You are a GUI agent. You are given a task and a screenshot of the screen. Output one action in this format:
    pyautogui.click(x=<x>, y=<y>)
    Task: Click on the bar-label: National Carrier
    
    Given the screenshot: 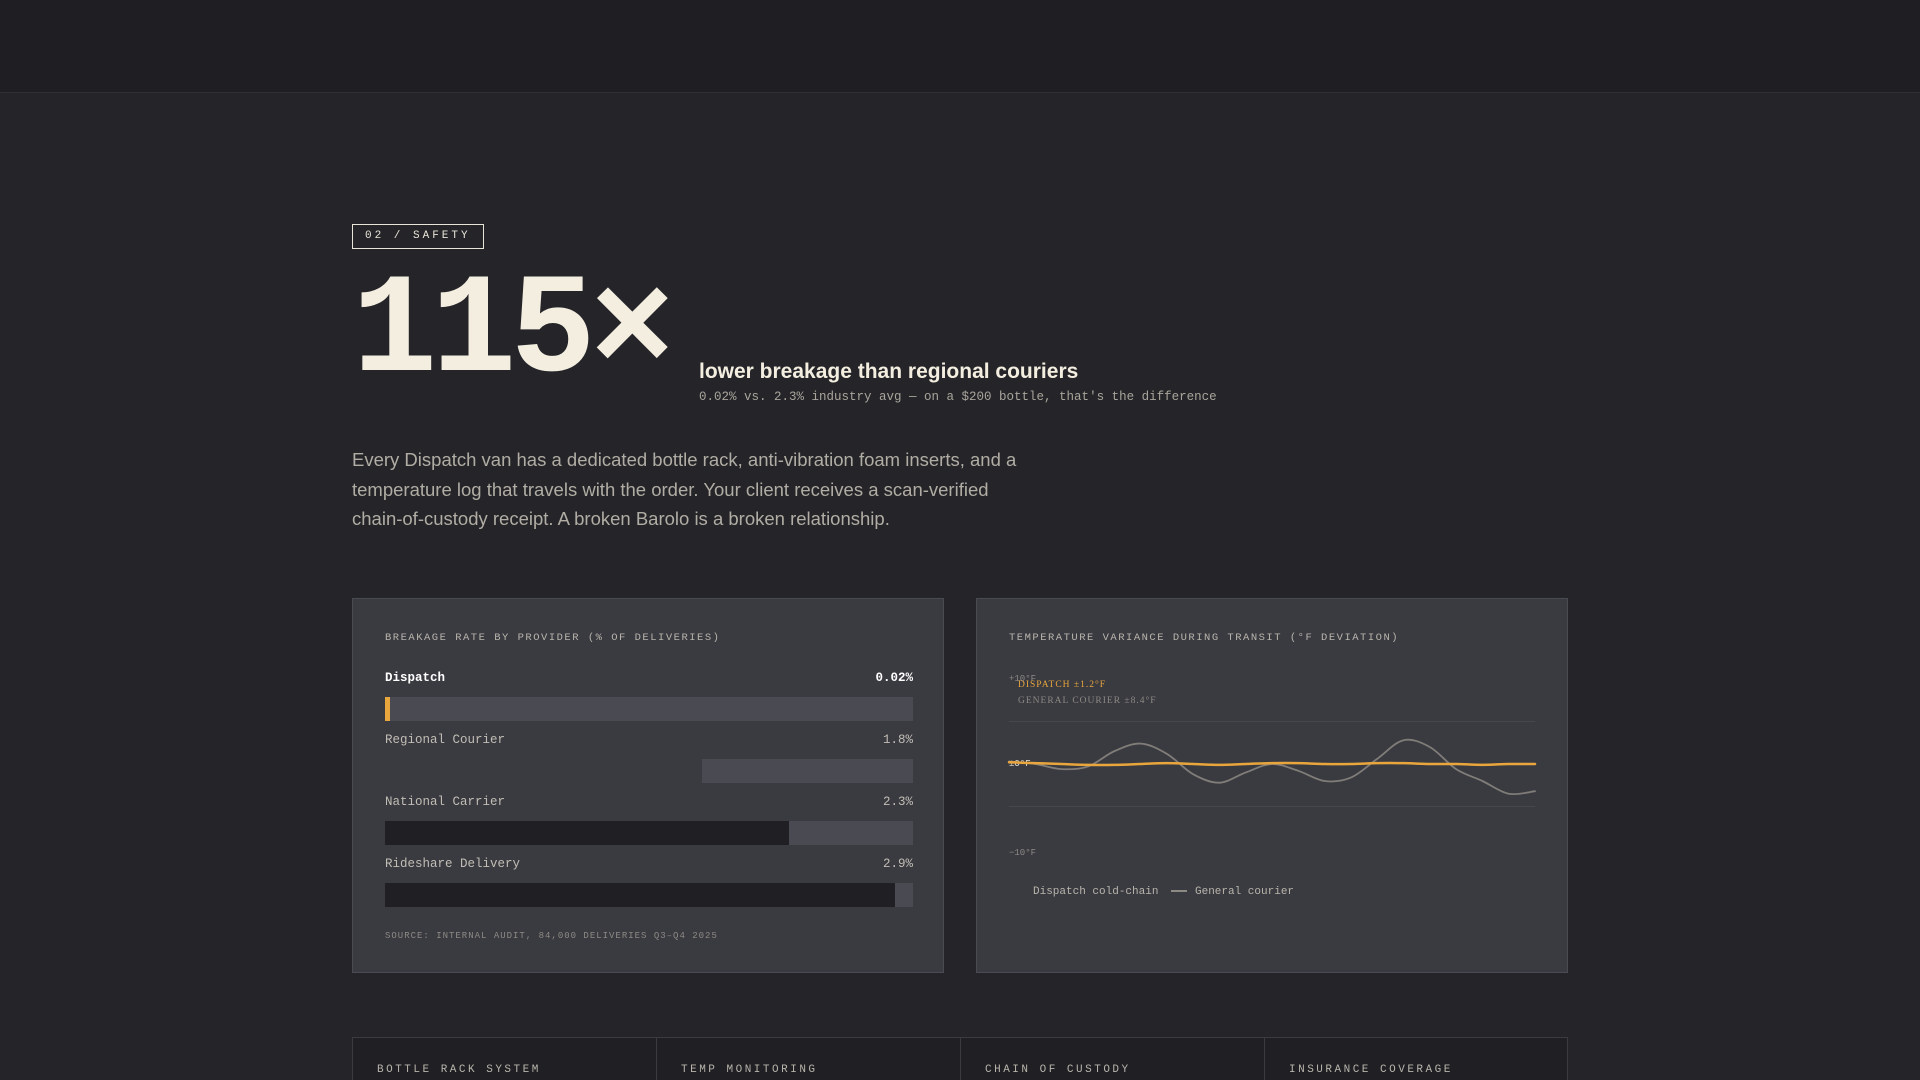 What is the action you would take?
    pyautogui.click(x=445, y=802)
    